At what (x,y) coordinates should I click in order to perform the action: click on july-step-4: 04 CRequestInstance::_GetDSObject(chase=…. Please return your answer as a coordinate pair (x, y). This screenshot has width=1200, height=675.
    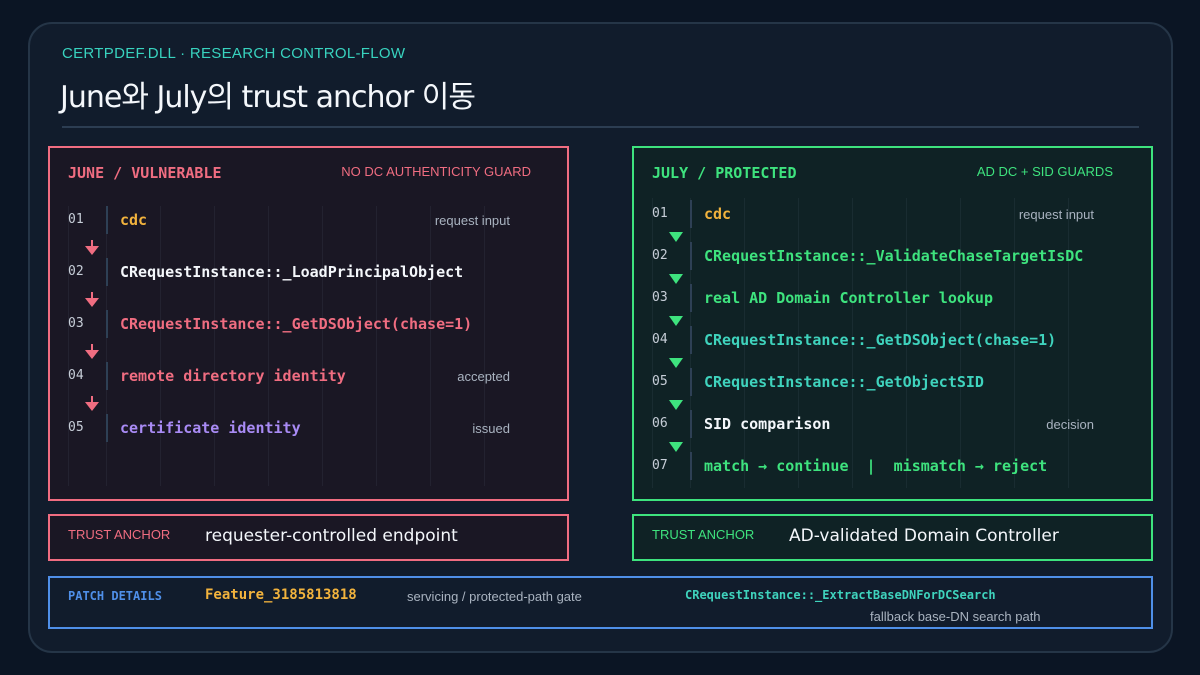
    Looking at the image, I should click on (873, 340).